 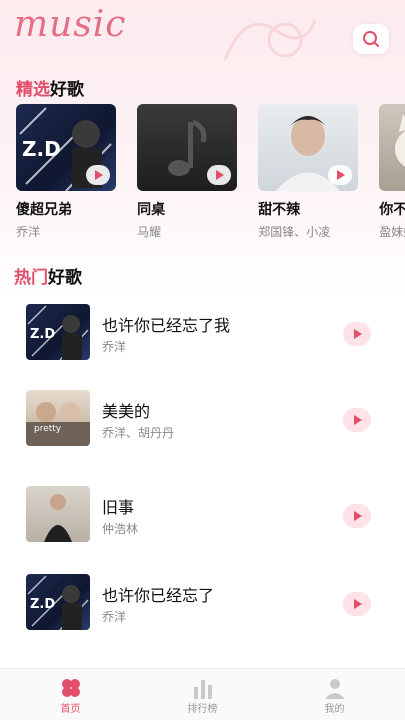 I want to click on album-cover-pretty: pretty, so click(x=58, y=418).